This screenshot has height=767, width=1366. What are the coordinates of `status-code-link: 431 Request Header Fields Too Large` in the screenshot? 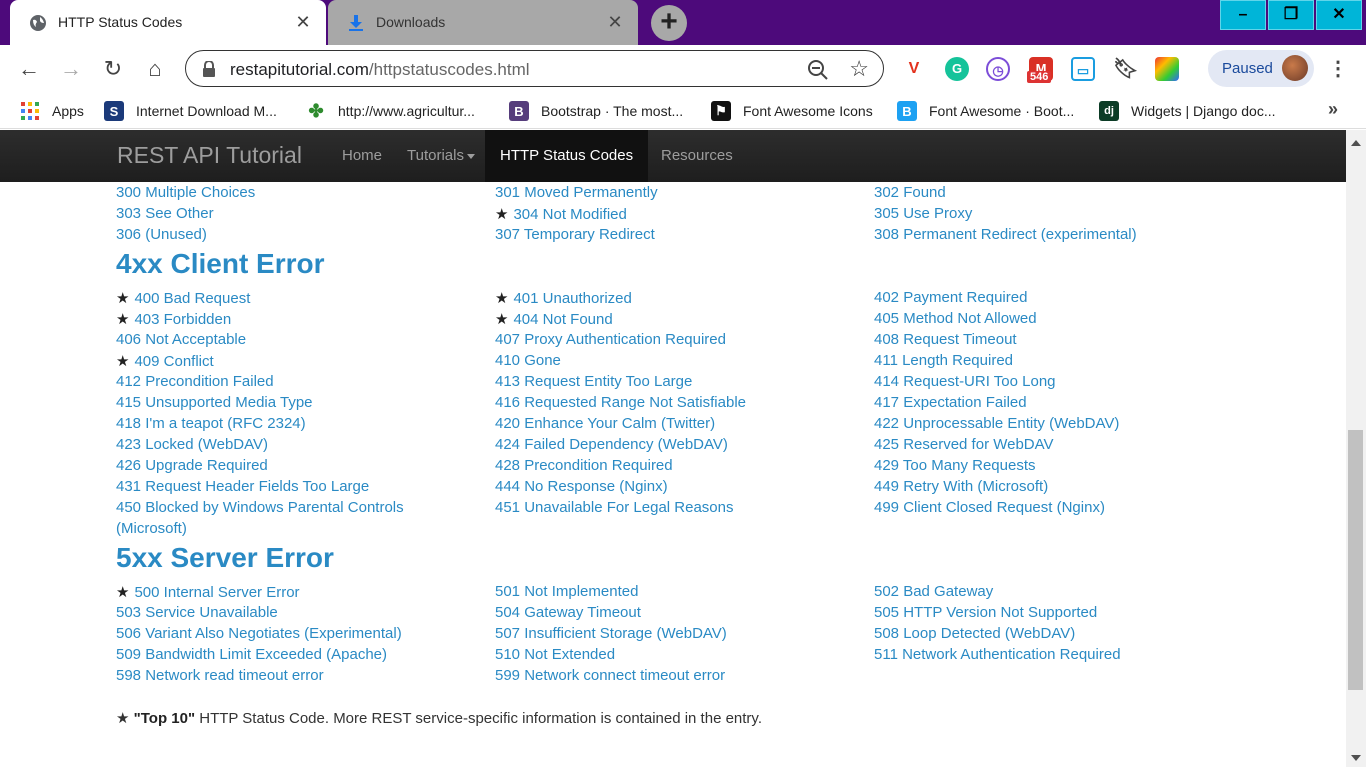 It's located at (242, 486).